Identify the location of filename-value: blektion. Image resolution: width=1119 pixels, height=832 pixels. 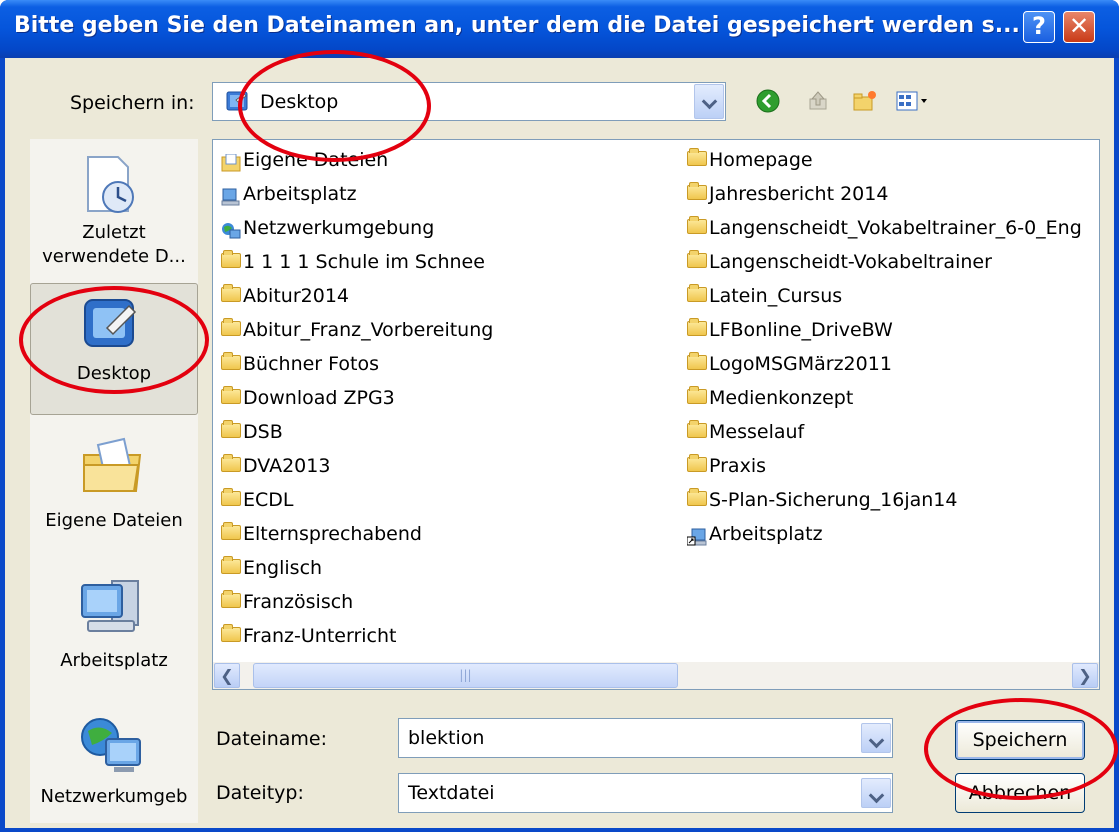
(446, 738).